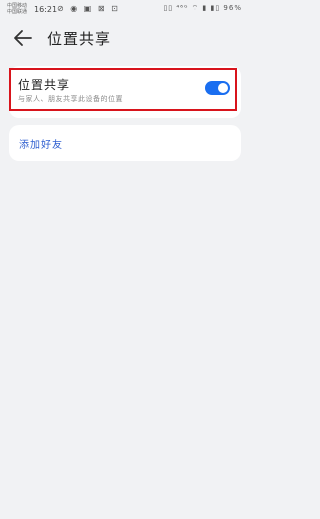 The width and height of the screenshot is (320, 519). I want to click on add-friend-link: 添加好友, so click(41, 143).